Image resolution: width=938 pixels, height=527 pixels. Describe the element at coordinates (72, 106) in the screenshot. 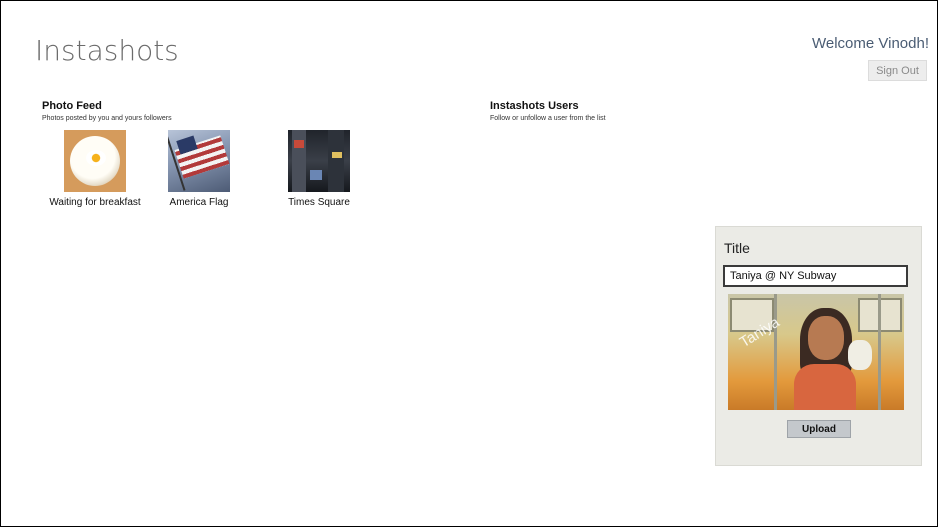

I see `photo-feed-title: Photo Feed` at that location.